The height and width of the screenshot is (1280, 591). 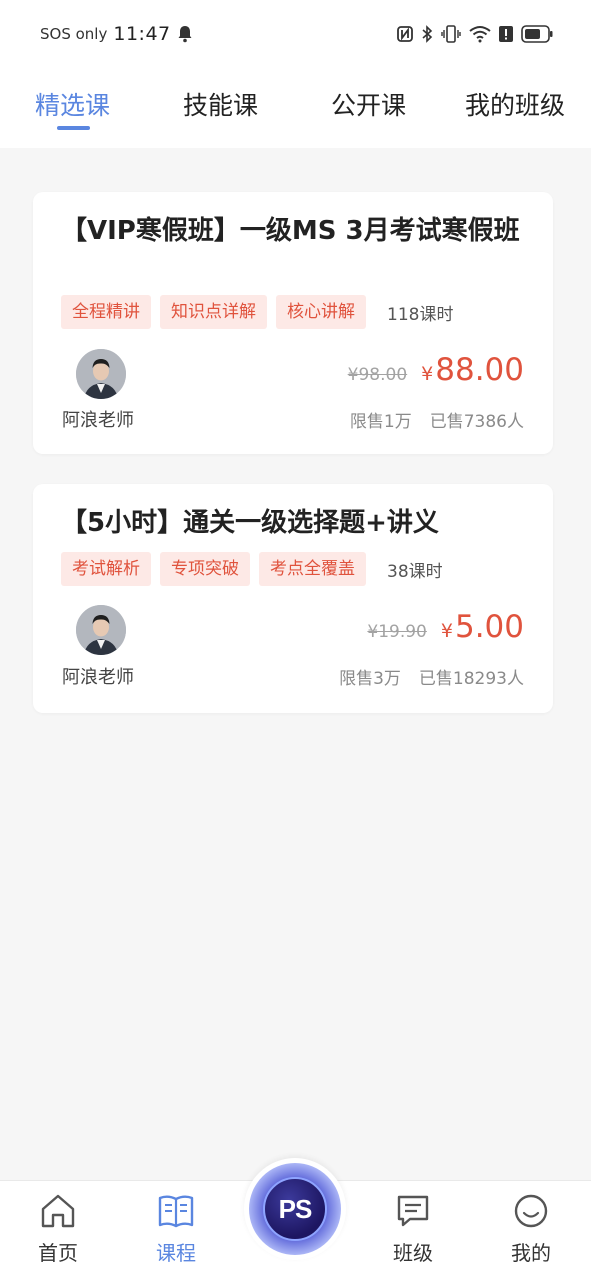 I want to click on sales-info: 限售3万 已售18293人, so click(x=431, y=676).